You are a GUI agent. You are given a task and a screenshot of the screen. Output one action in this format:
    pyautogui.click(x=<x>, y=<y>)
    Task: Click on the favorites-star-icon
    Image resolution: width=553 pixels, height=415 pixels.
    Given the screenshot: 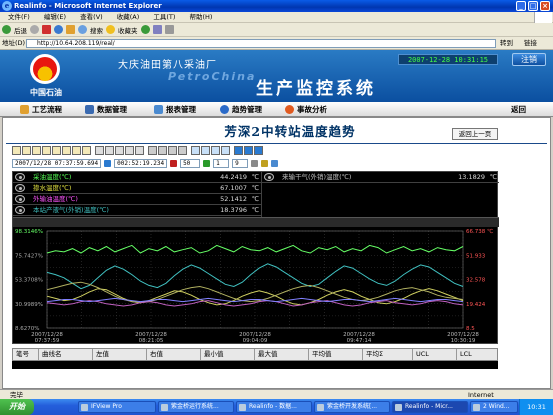 What is the action you would take?
    pyautogui.click(x=110, y=29)
    